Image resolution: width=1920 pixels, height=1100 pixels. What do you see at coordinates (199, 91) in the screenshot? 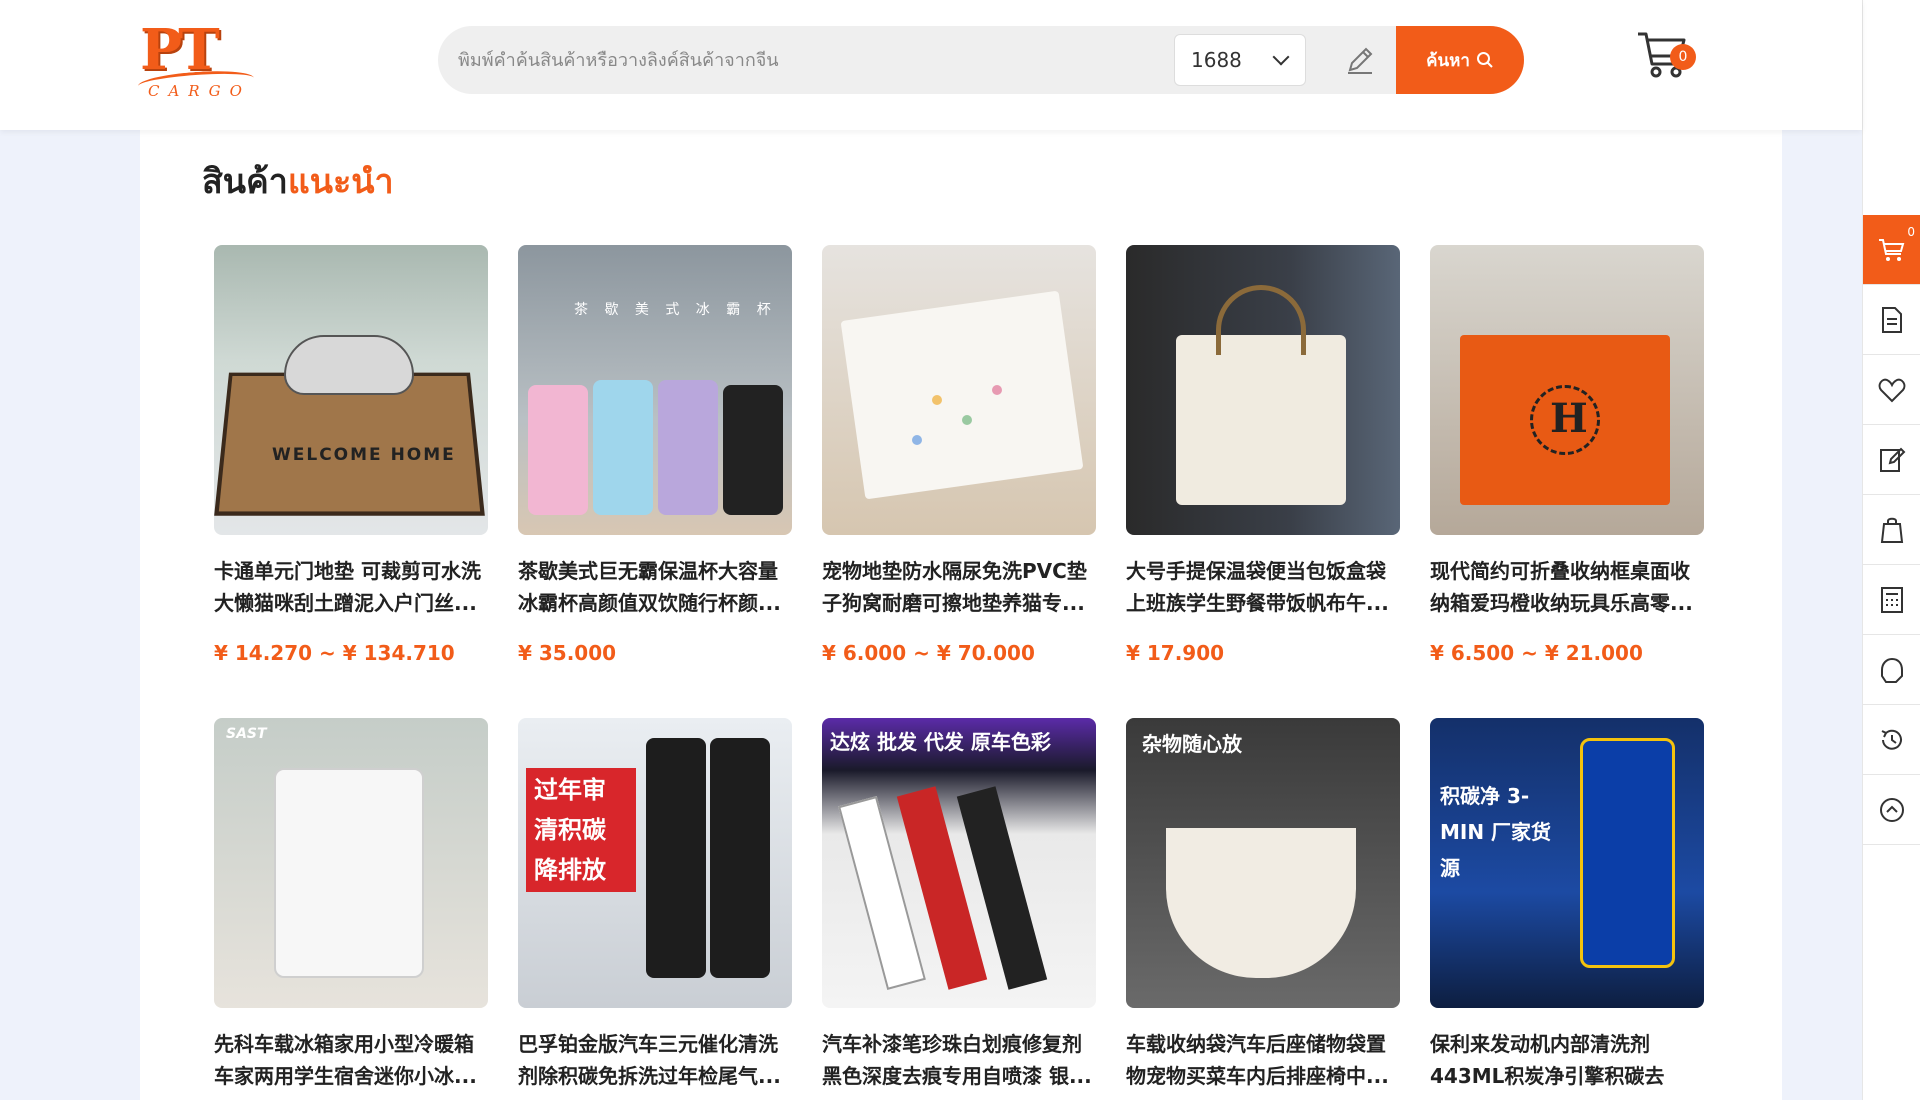
I see `logo-subtext: CARGO` at bounding box center [199, 91].